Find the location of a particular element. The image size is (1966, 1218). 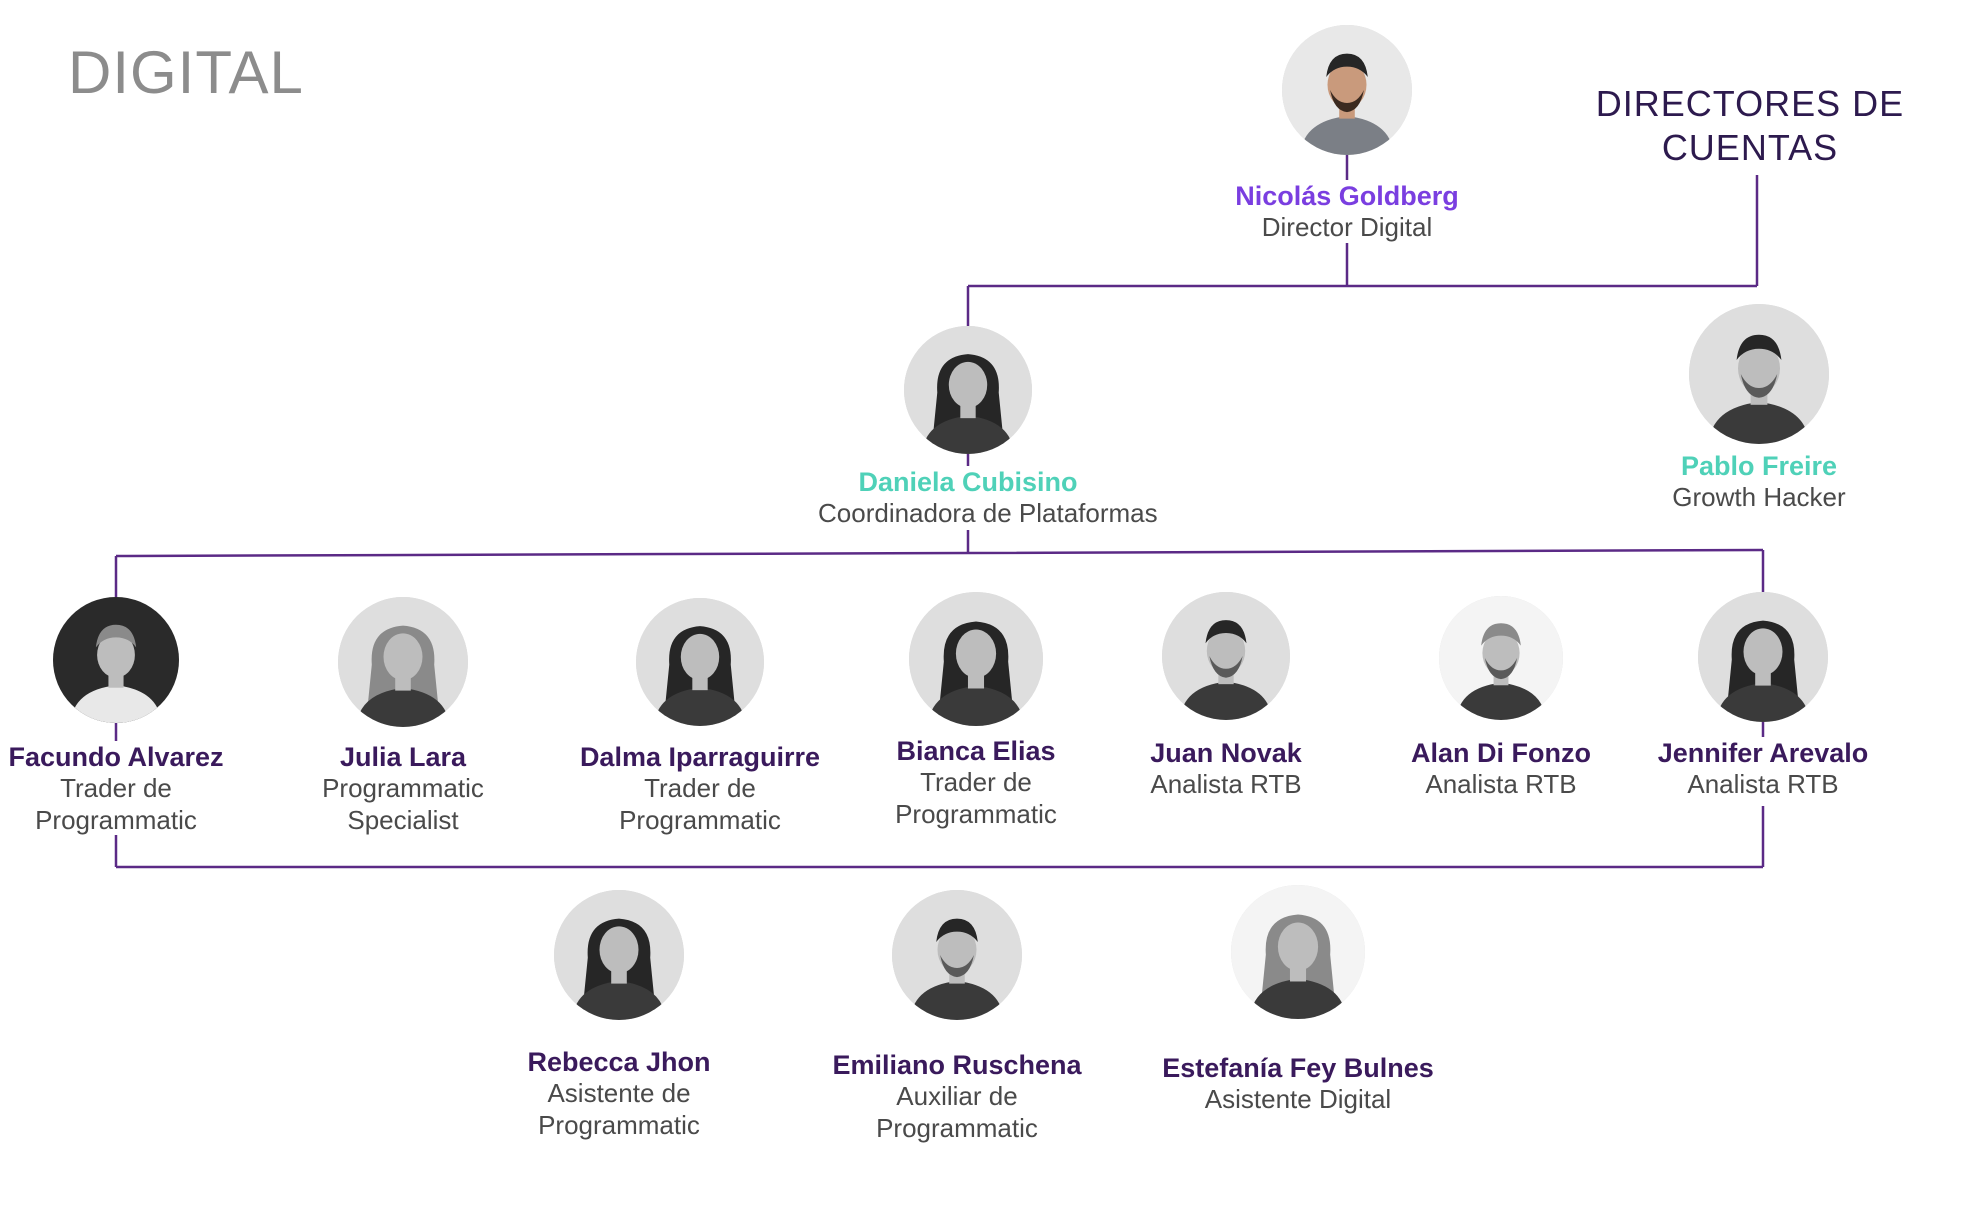

dalma-iparraguirre-avatar is located at coordinates (700, 662).